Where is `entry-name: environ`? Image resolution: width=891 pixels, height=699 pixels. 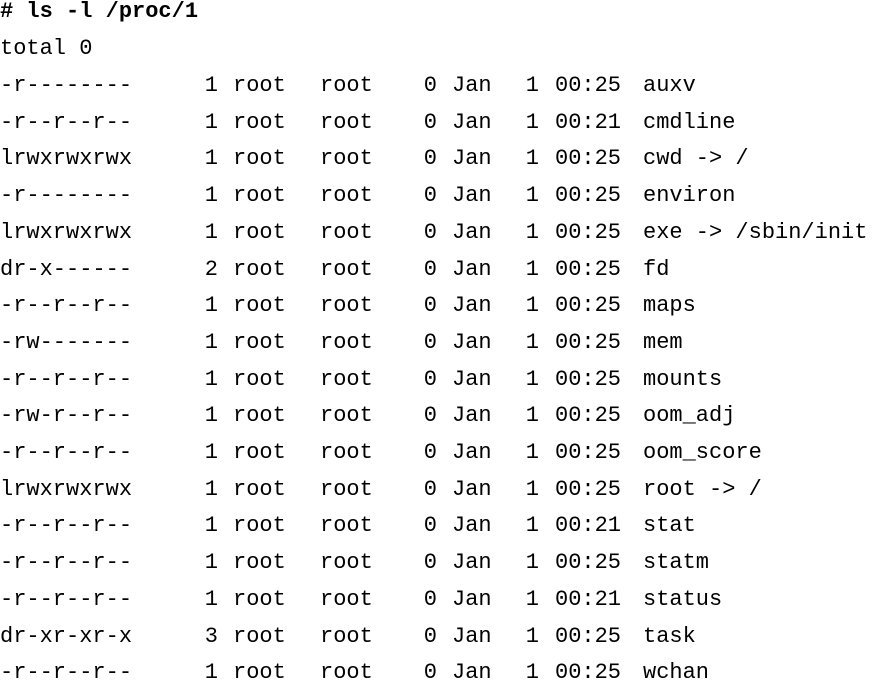
entry-name: environ is located at coordinates (689, 196).